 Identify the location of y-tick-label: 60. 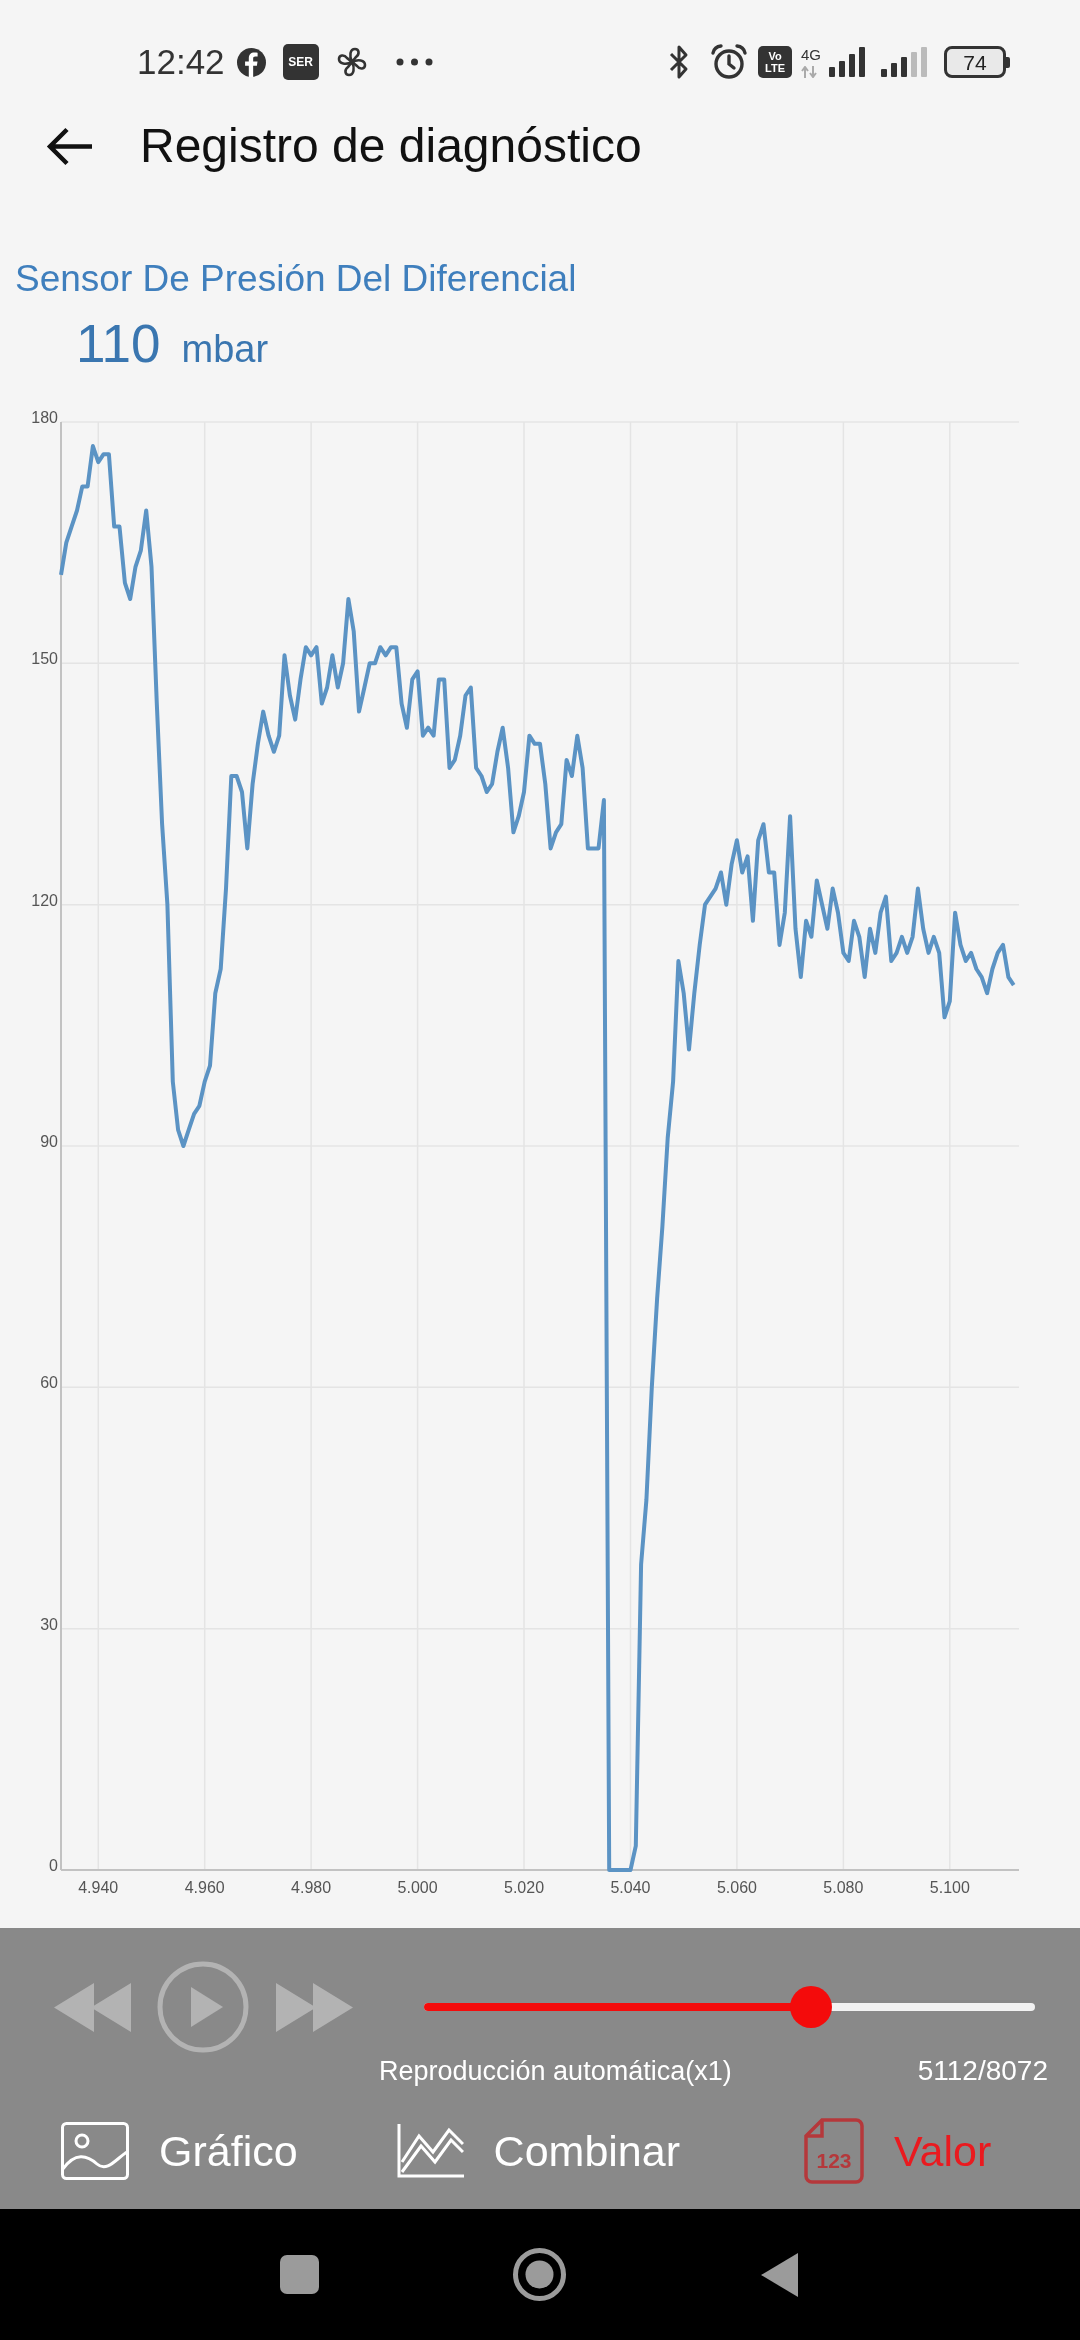
(49, 1383).